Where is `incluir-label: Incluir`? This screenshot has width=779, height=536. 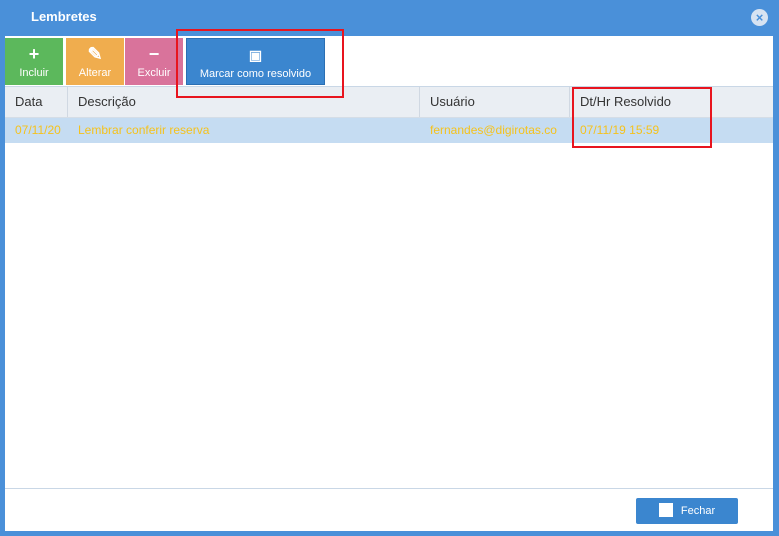
incluir-label: Incluir is located at coordinates (34, 73).